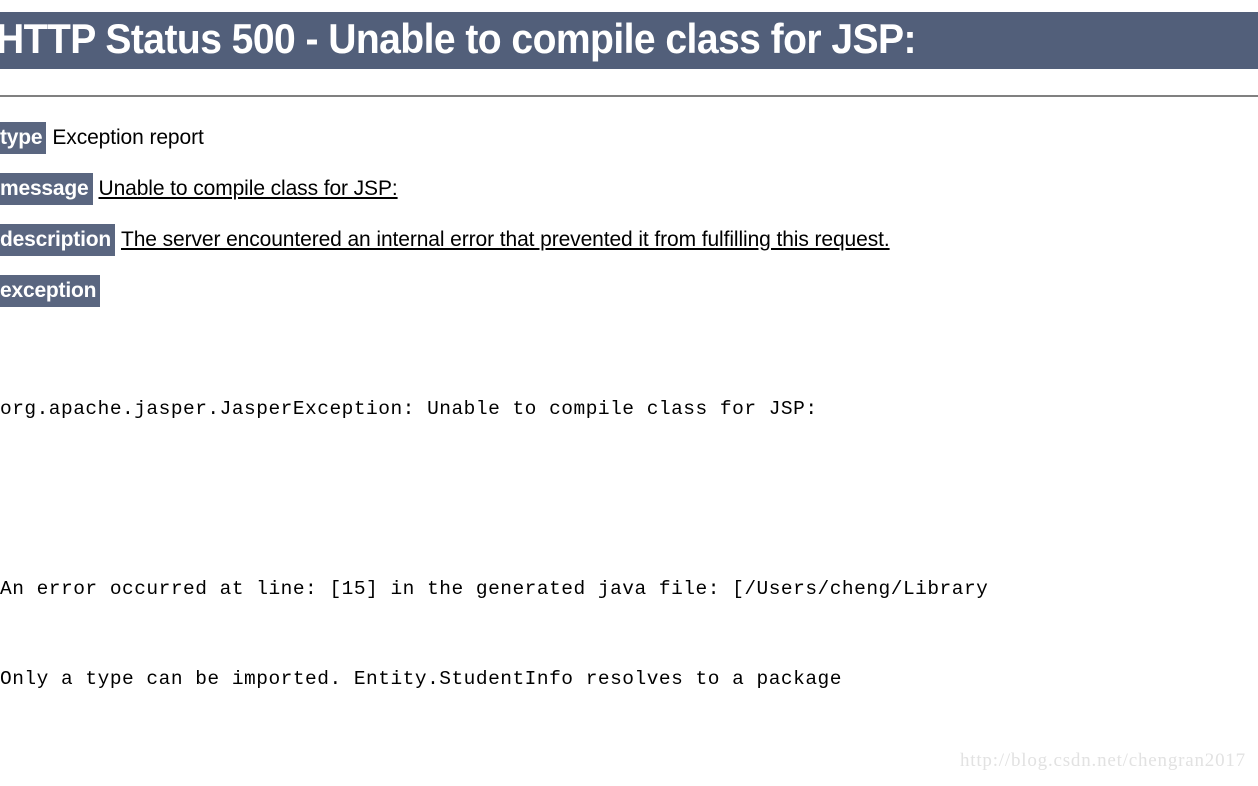 The width and height of the screenshot is (1258, 786). What do you see at coordinates (629, 96) in the screenshot?
I see `header-divider` at bounding box center [629, 96].